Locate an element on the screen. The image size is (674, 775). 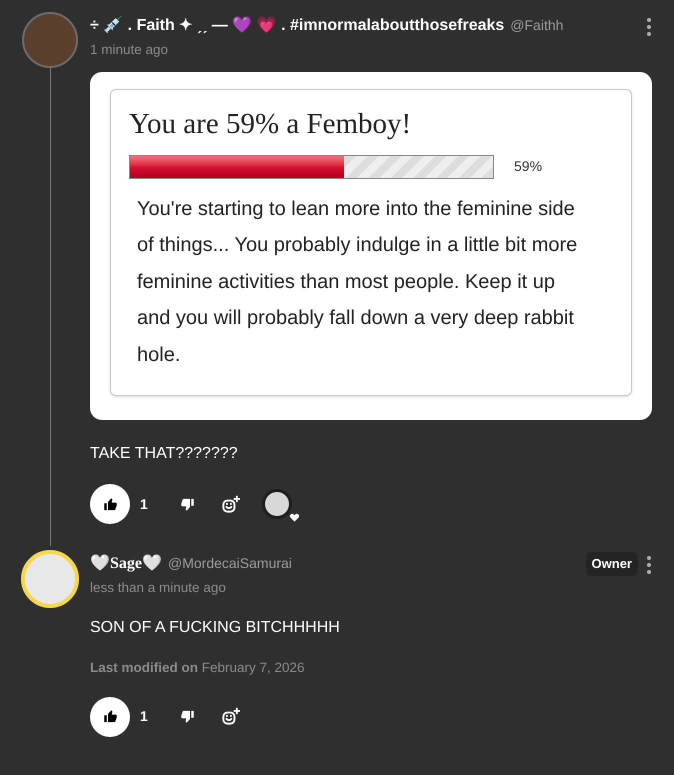
quiz-description: You're starting to lean more into the feminine side of things... You probably indulge in a little bit more feminine activities than most people. Keep it up and you will probably fall down a very deep rabbit hole. is located at coordinates (357, 282).